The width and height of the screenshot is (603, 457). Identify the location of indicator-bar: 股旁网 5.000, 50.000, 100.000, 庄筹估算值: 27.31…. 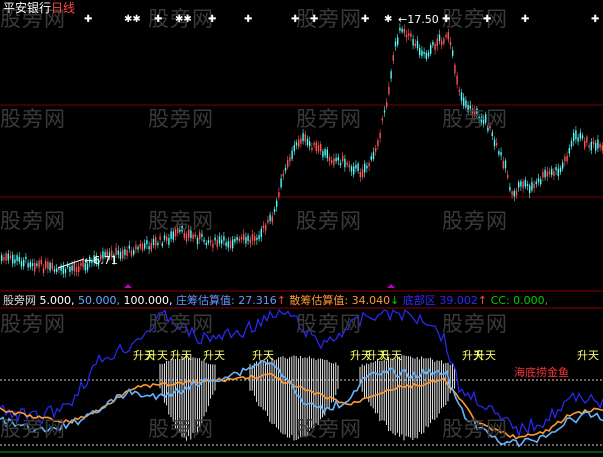
(276, 300).